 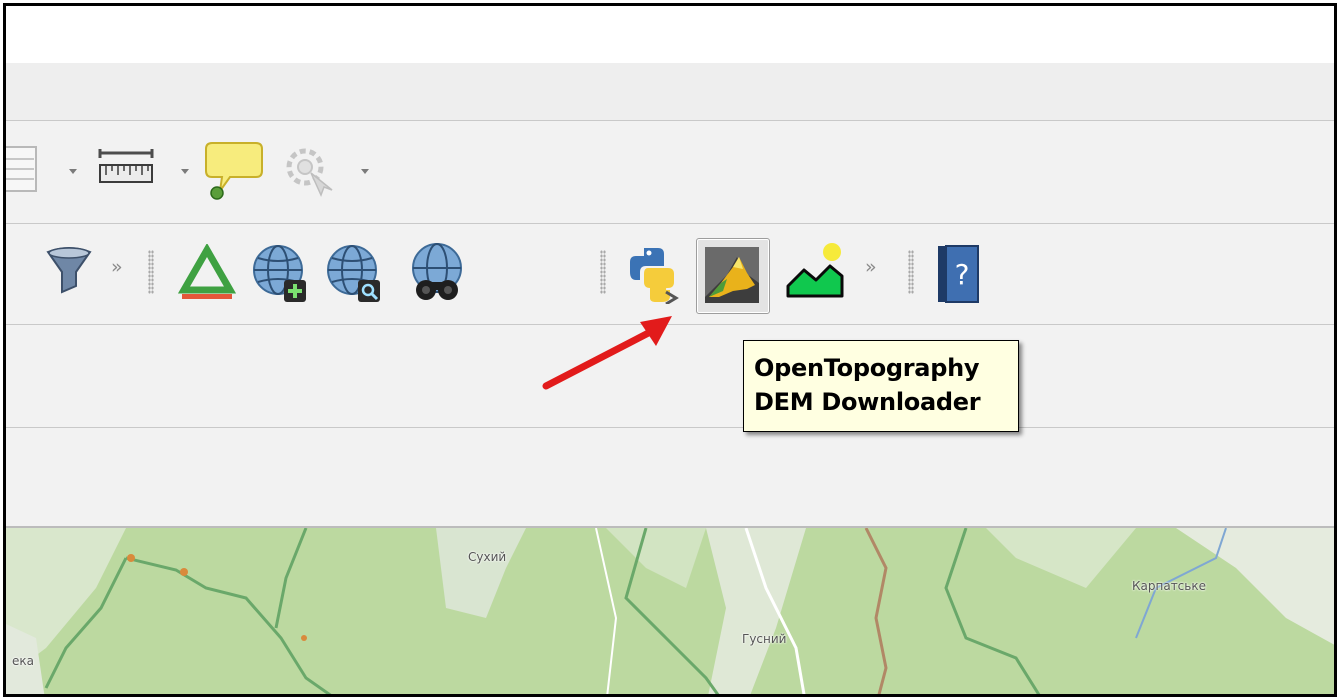 I want to click on map-label-village: Сухий, so click(x=487, y=557).